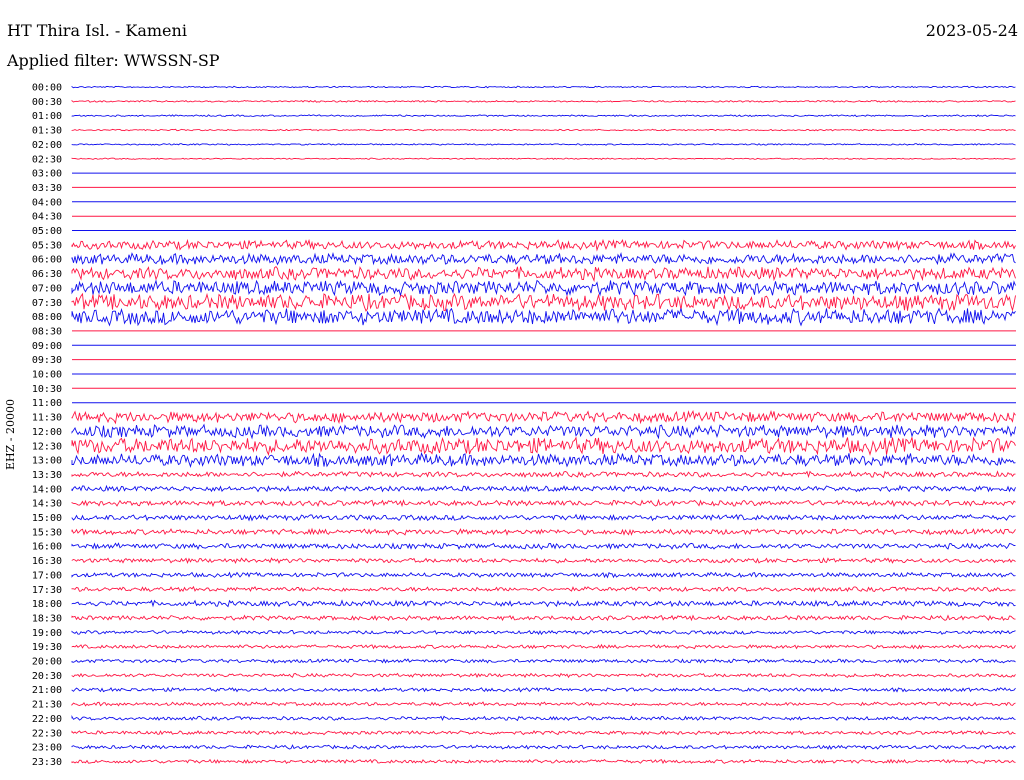  I want to click on time-tick-label: 08:00, so click(47, 317).